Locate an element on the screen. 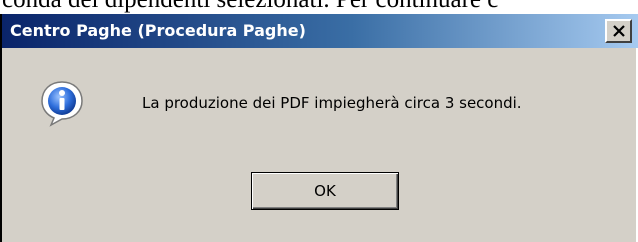  close-icon is located at coordinates (619, 31).